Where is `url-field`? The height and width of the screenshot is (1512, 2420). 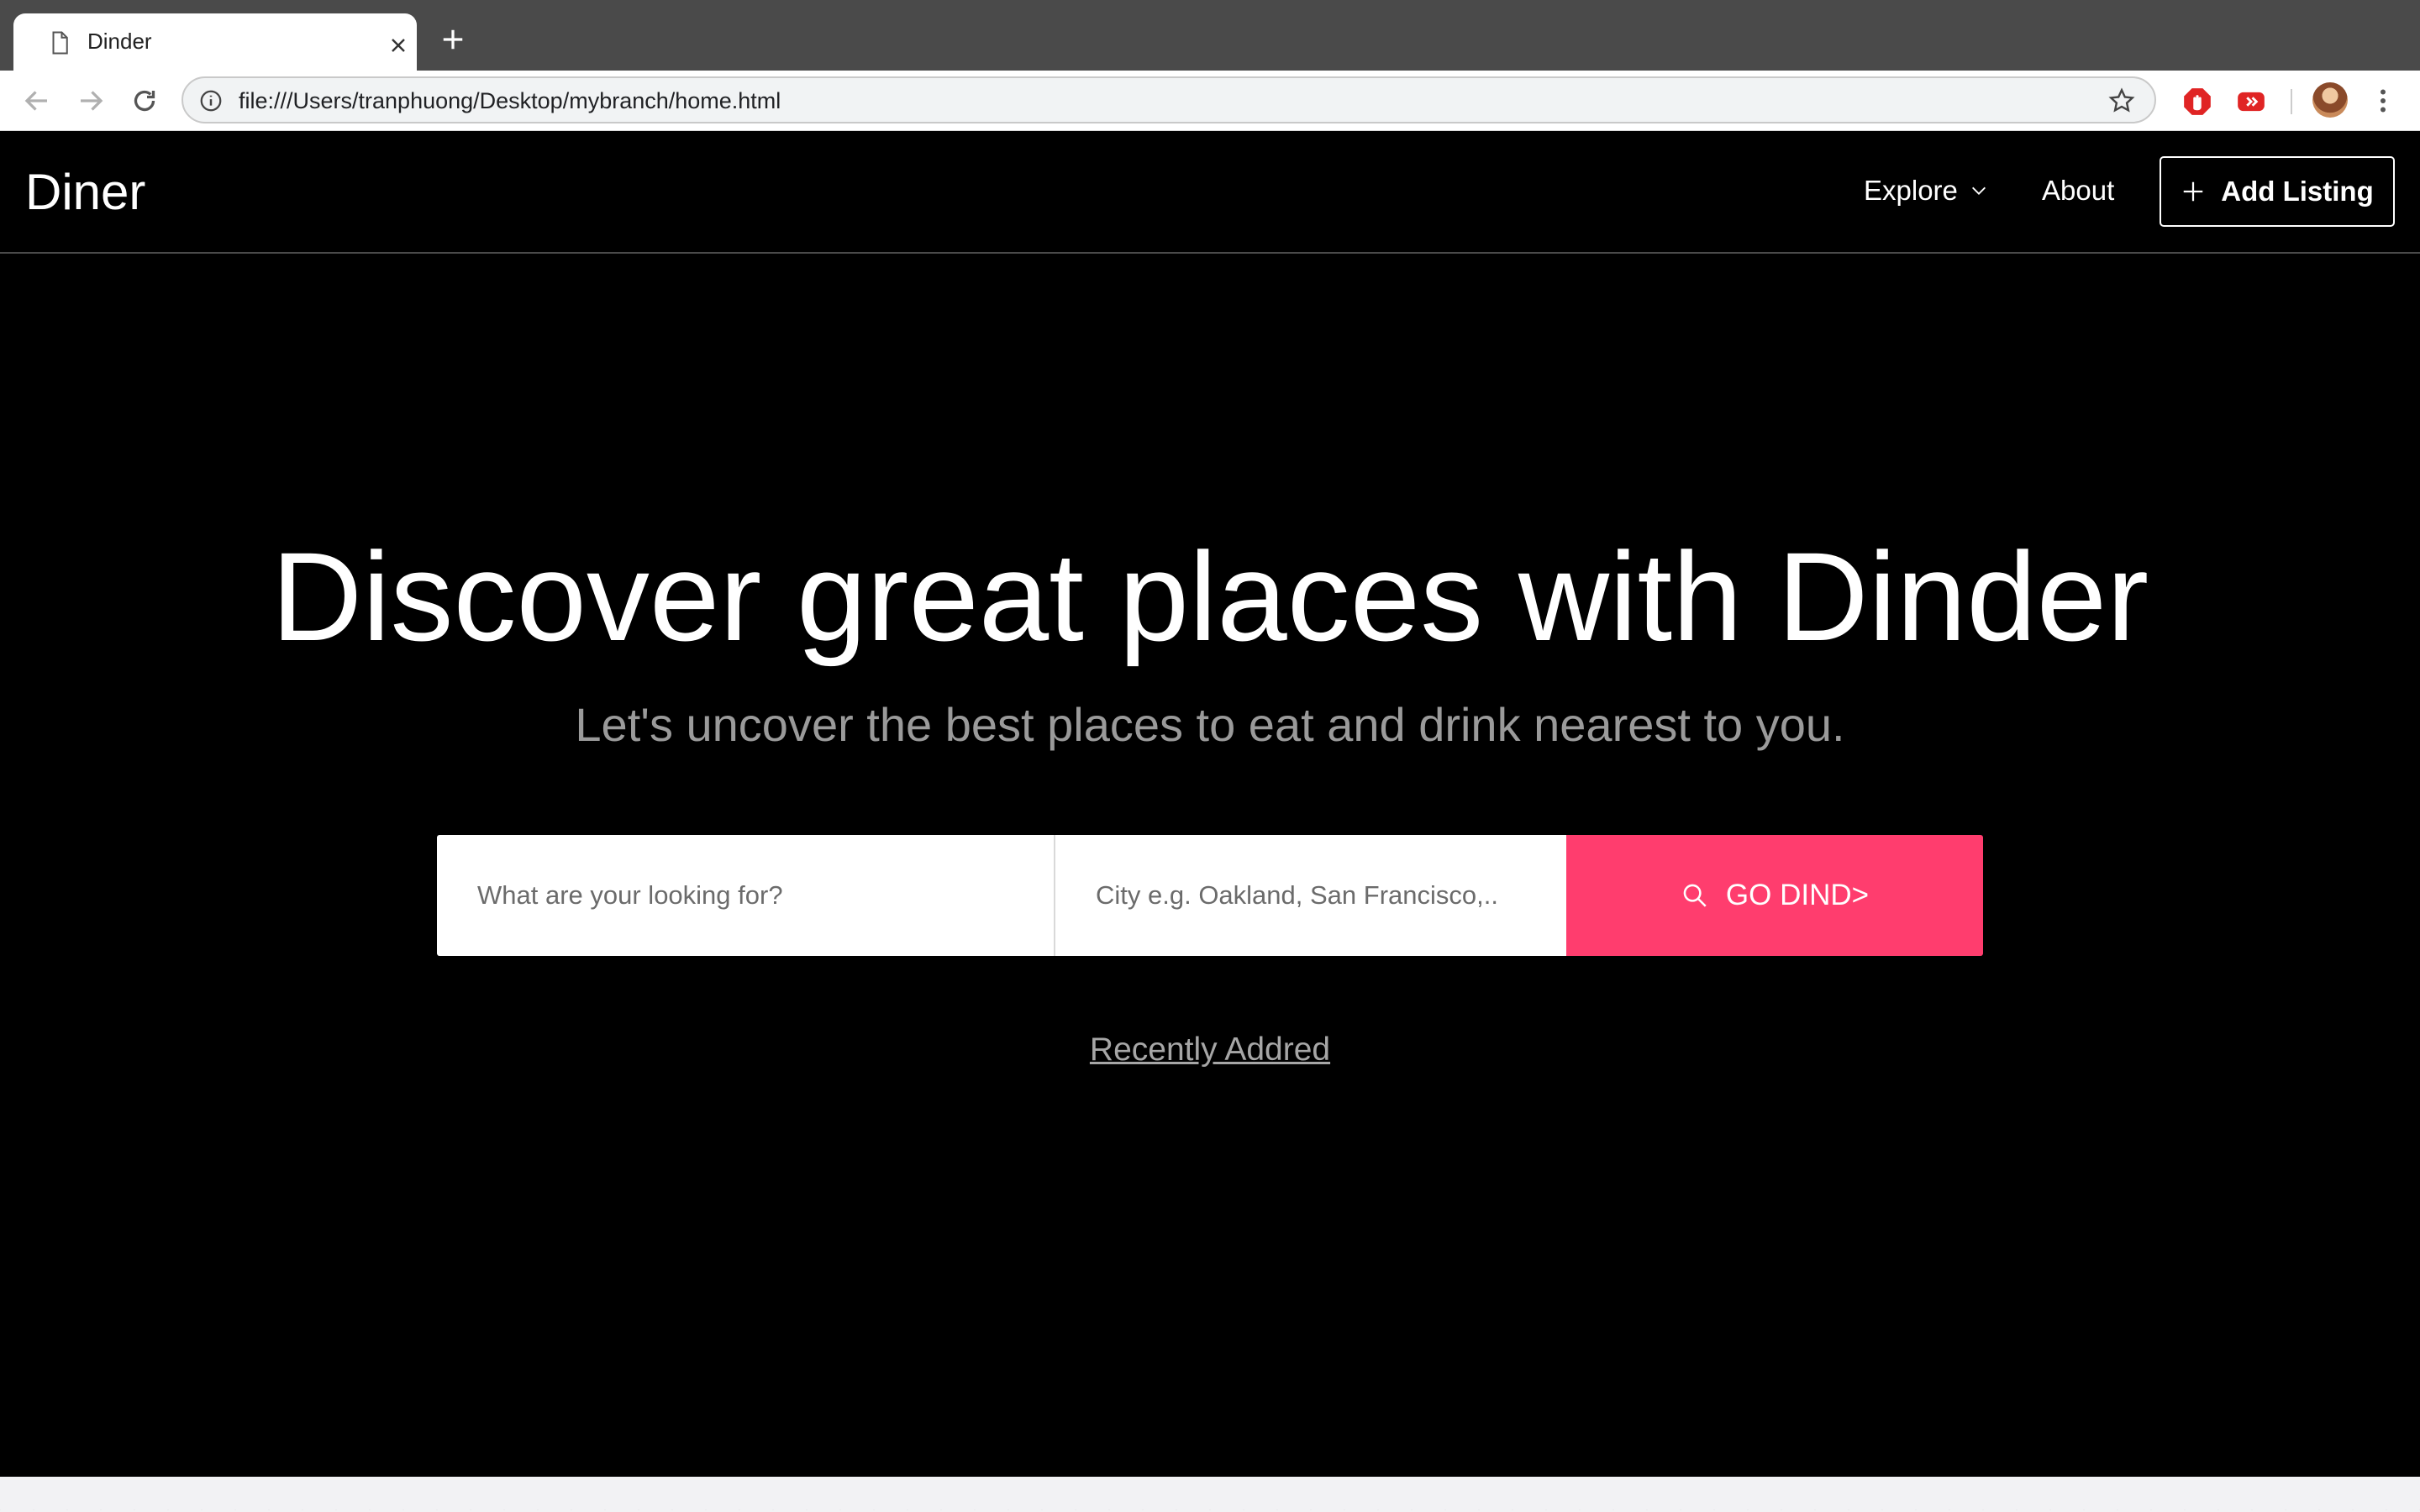 url-field is located at coordinates (1121, 101).